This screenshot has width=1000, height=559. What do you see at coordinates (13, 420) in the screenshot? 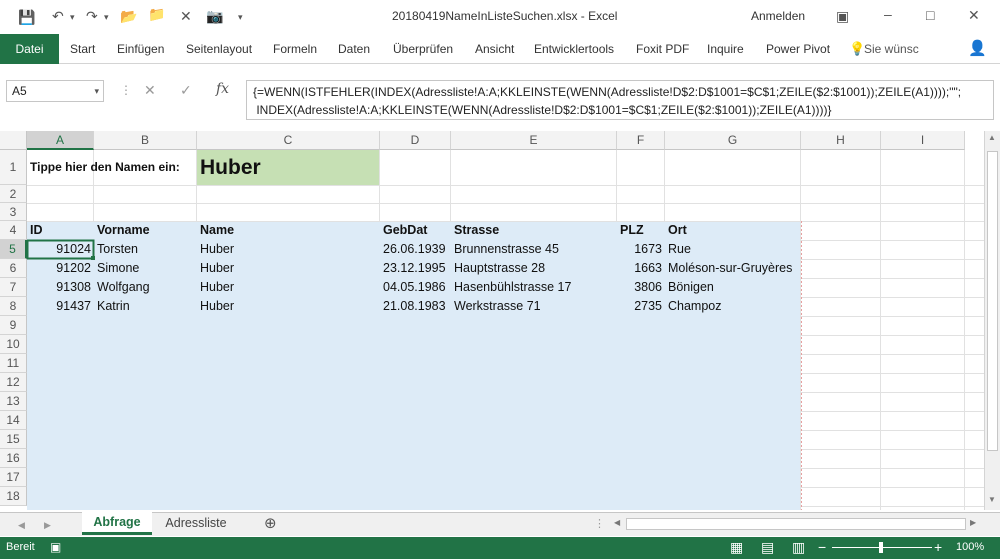
I see `row-header-14: 14` at bounding box center [13, 420].